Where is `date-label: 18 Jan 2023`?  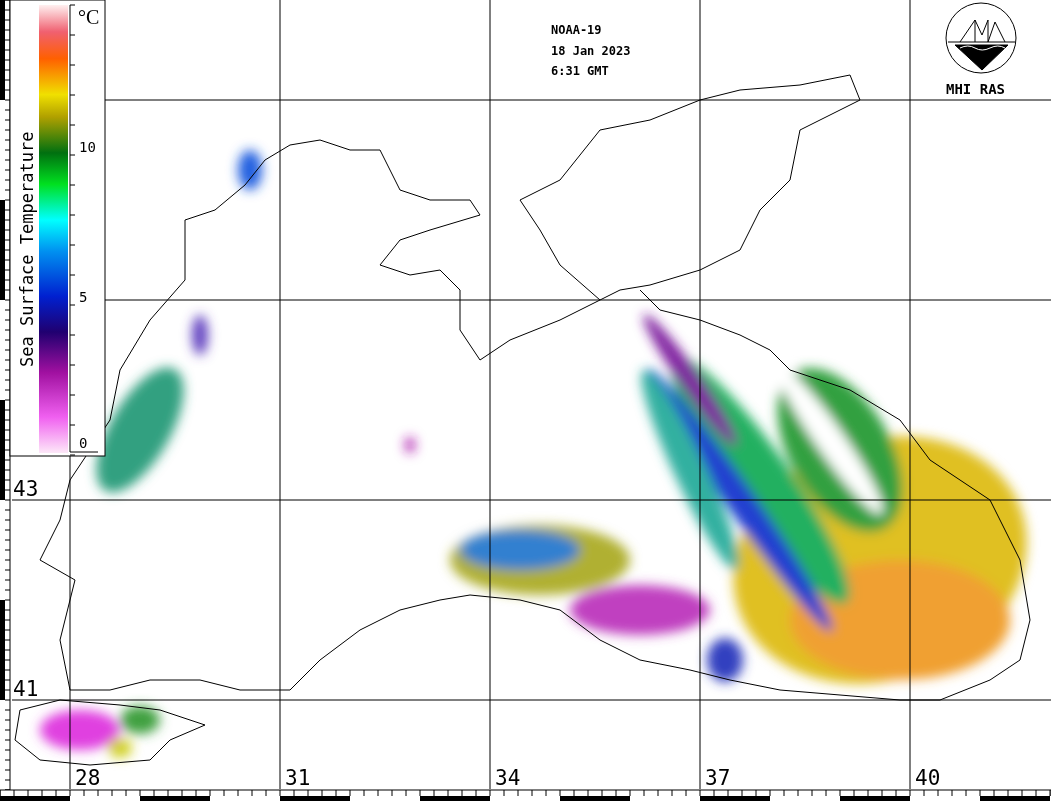 date-label: 18 Jan 2023 is located at coordinates (591, 51).